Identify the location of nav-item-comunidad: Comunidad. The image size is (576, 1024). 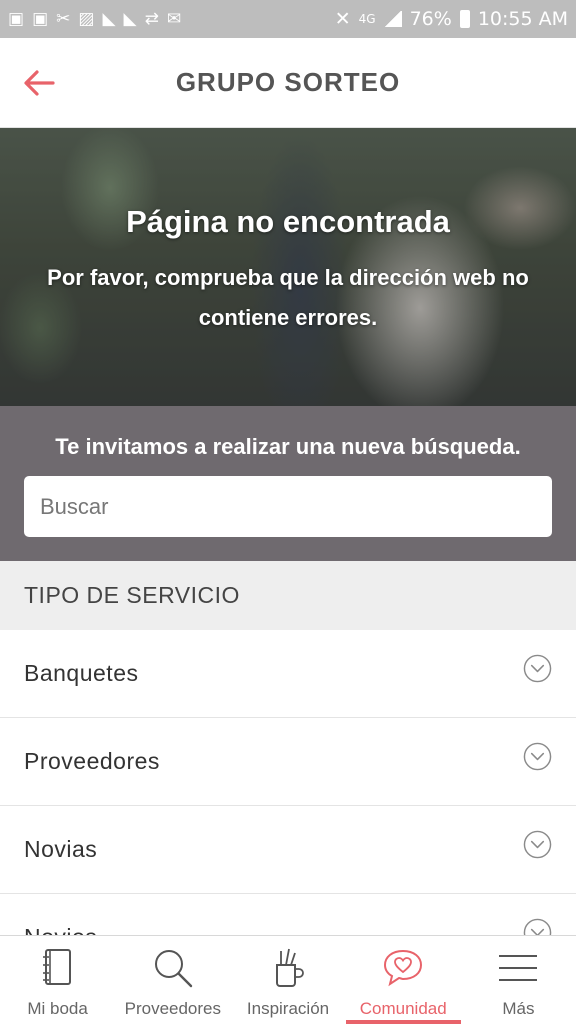
(403, 980).